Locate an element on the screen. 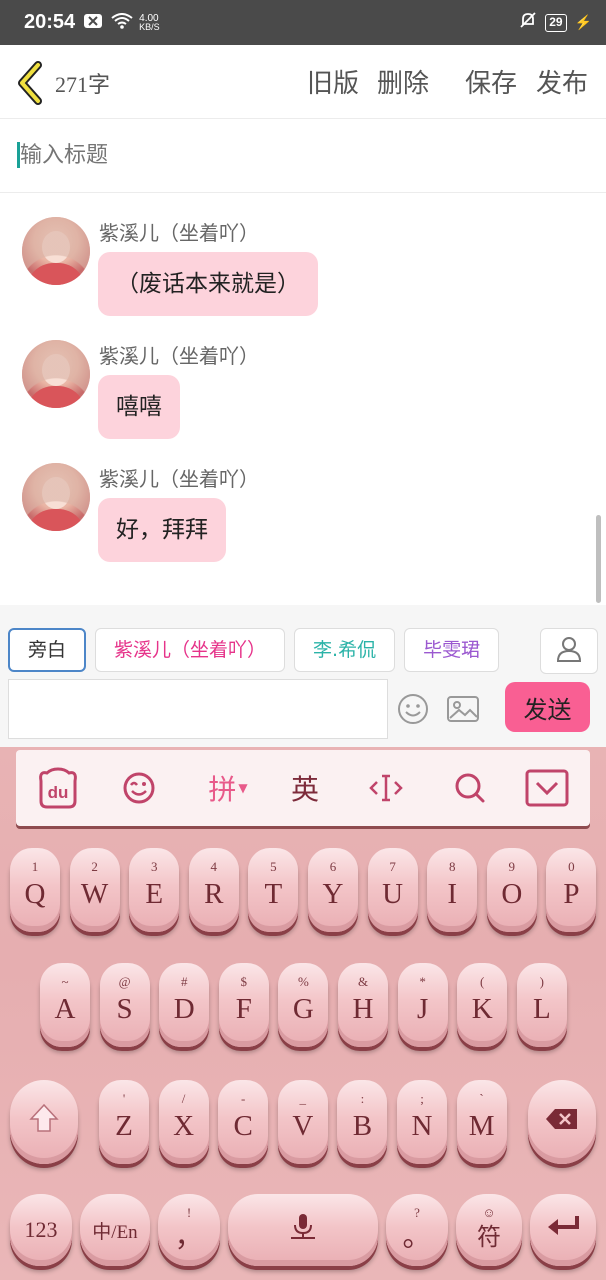 The image size is (606, 1280). key-primary: T is located at coordinates (273, 893).